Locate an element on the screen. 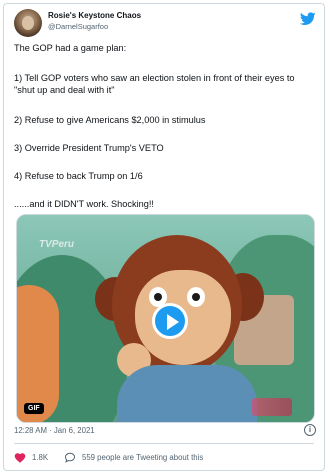  tweet-line: ......and it DIDN'T work. Shocking!! is located at coordinates (84, 204).